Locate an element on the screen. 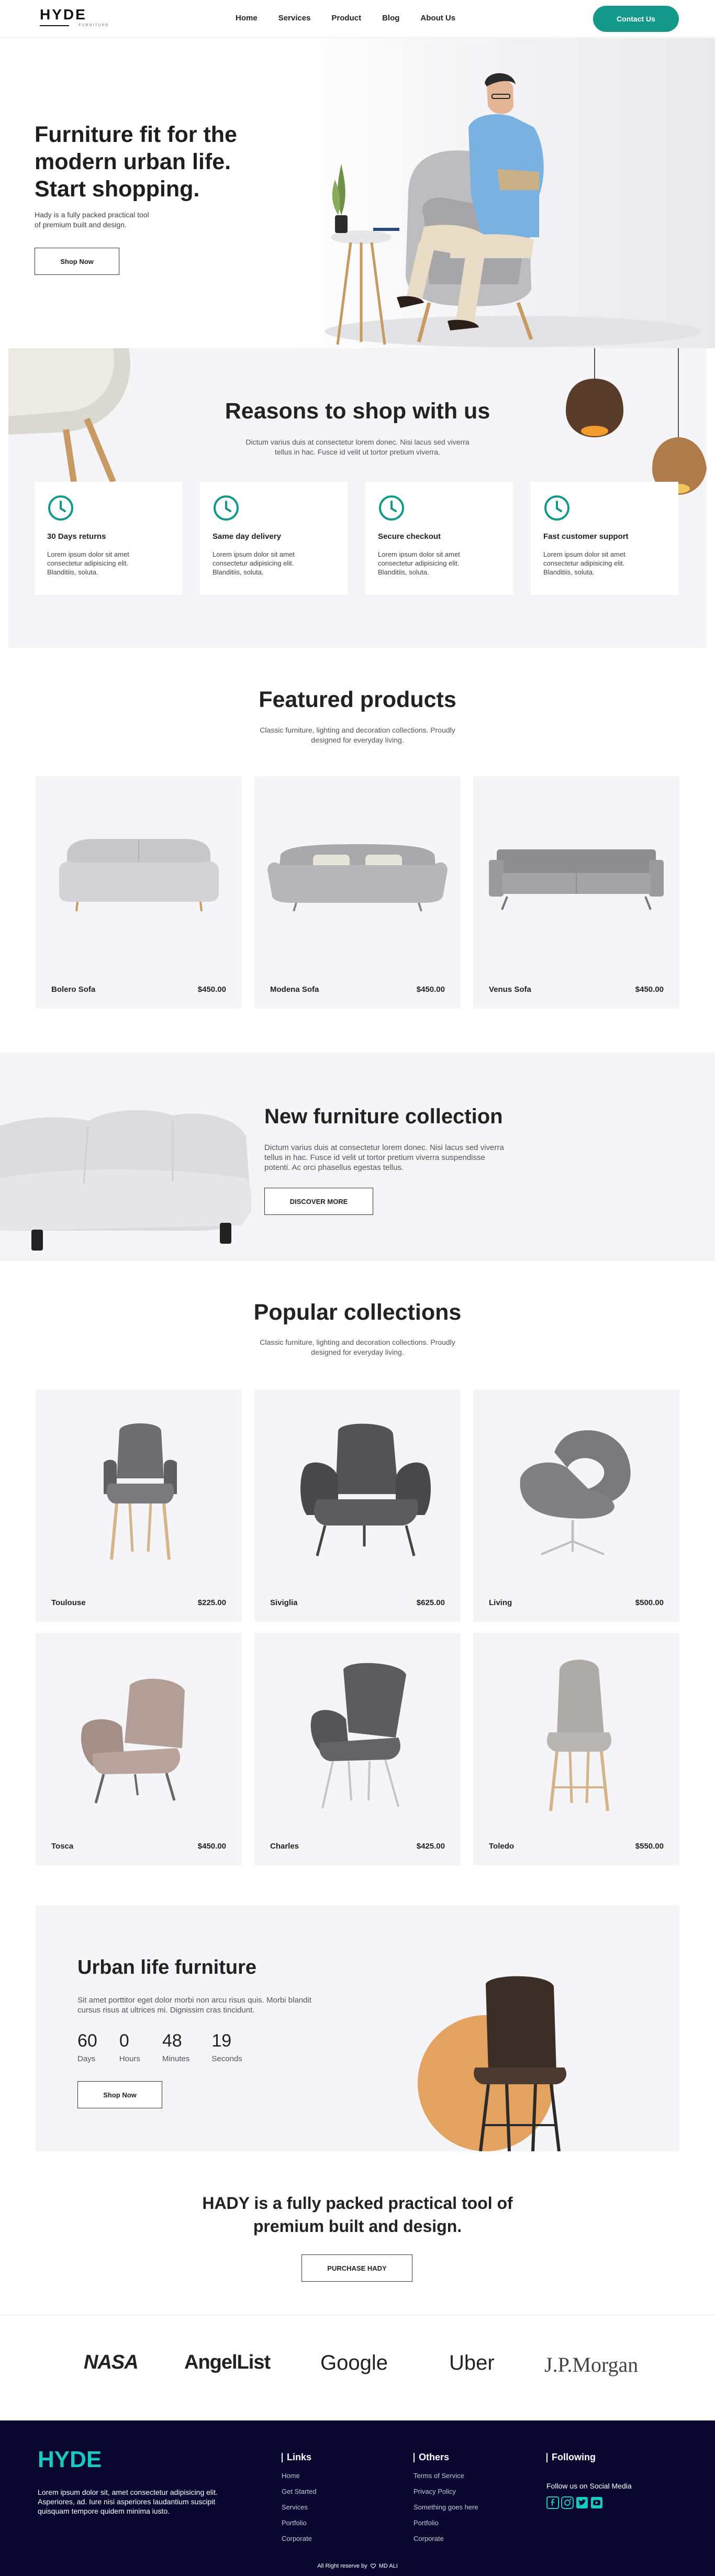 Image resolution: width=715 pixels, height=2576 pixels. footer-link-corporate: Corporate is located at coordinates (299, 2539).